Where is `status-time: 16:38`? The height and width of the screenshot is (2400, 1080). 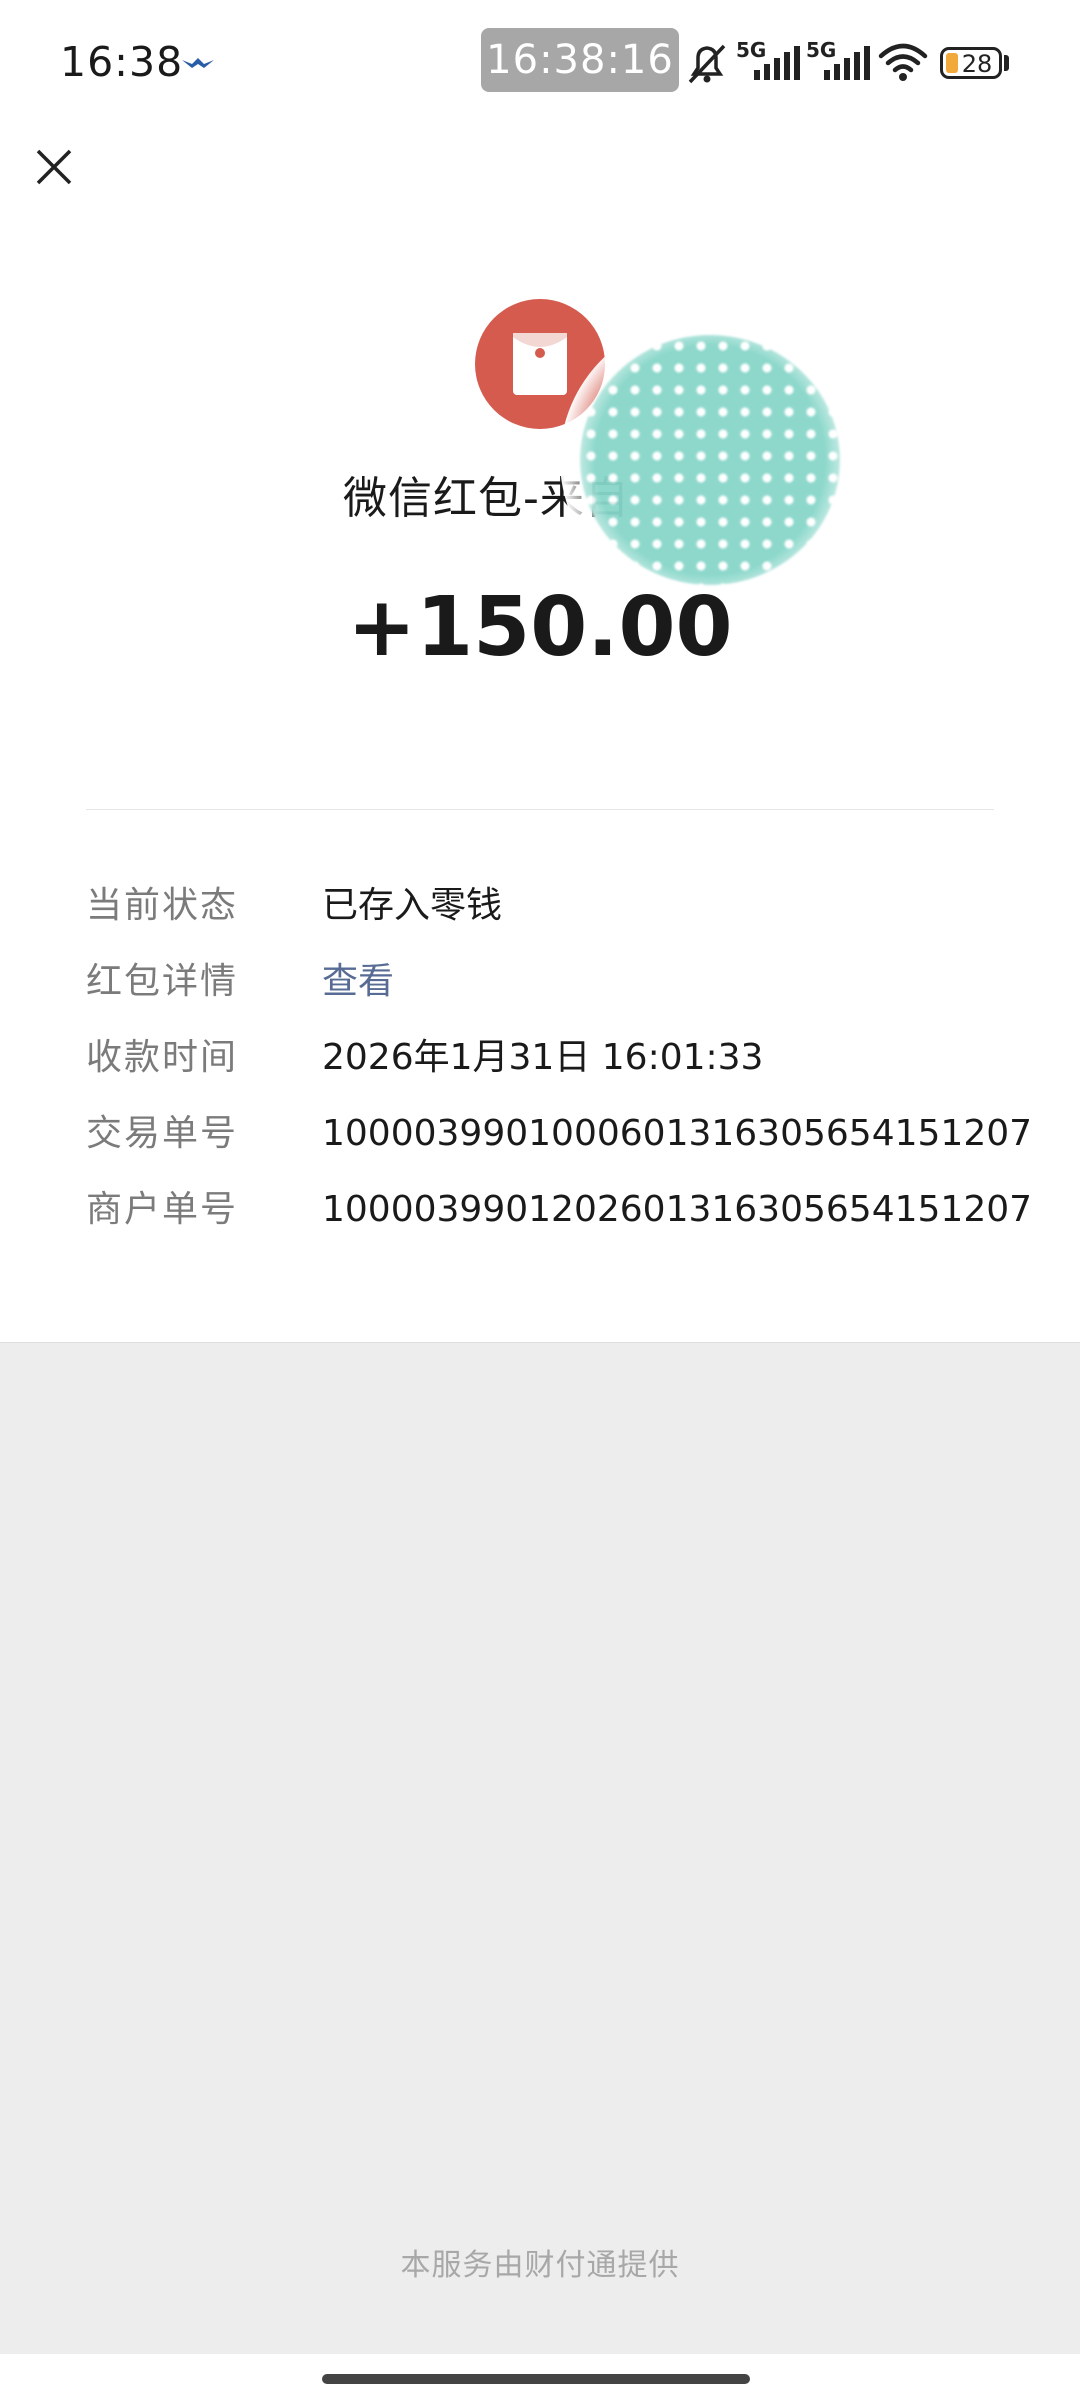
status-time: 16:38 is located at coordinates (122, 62).